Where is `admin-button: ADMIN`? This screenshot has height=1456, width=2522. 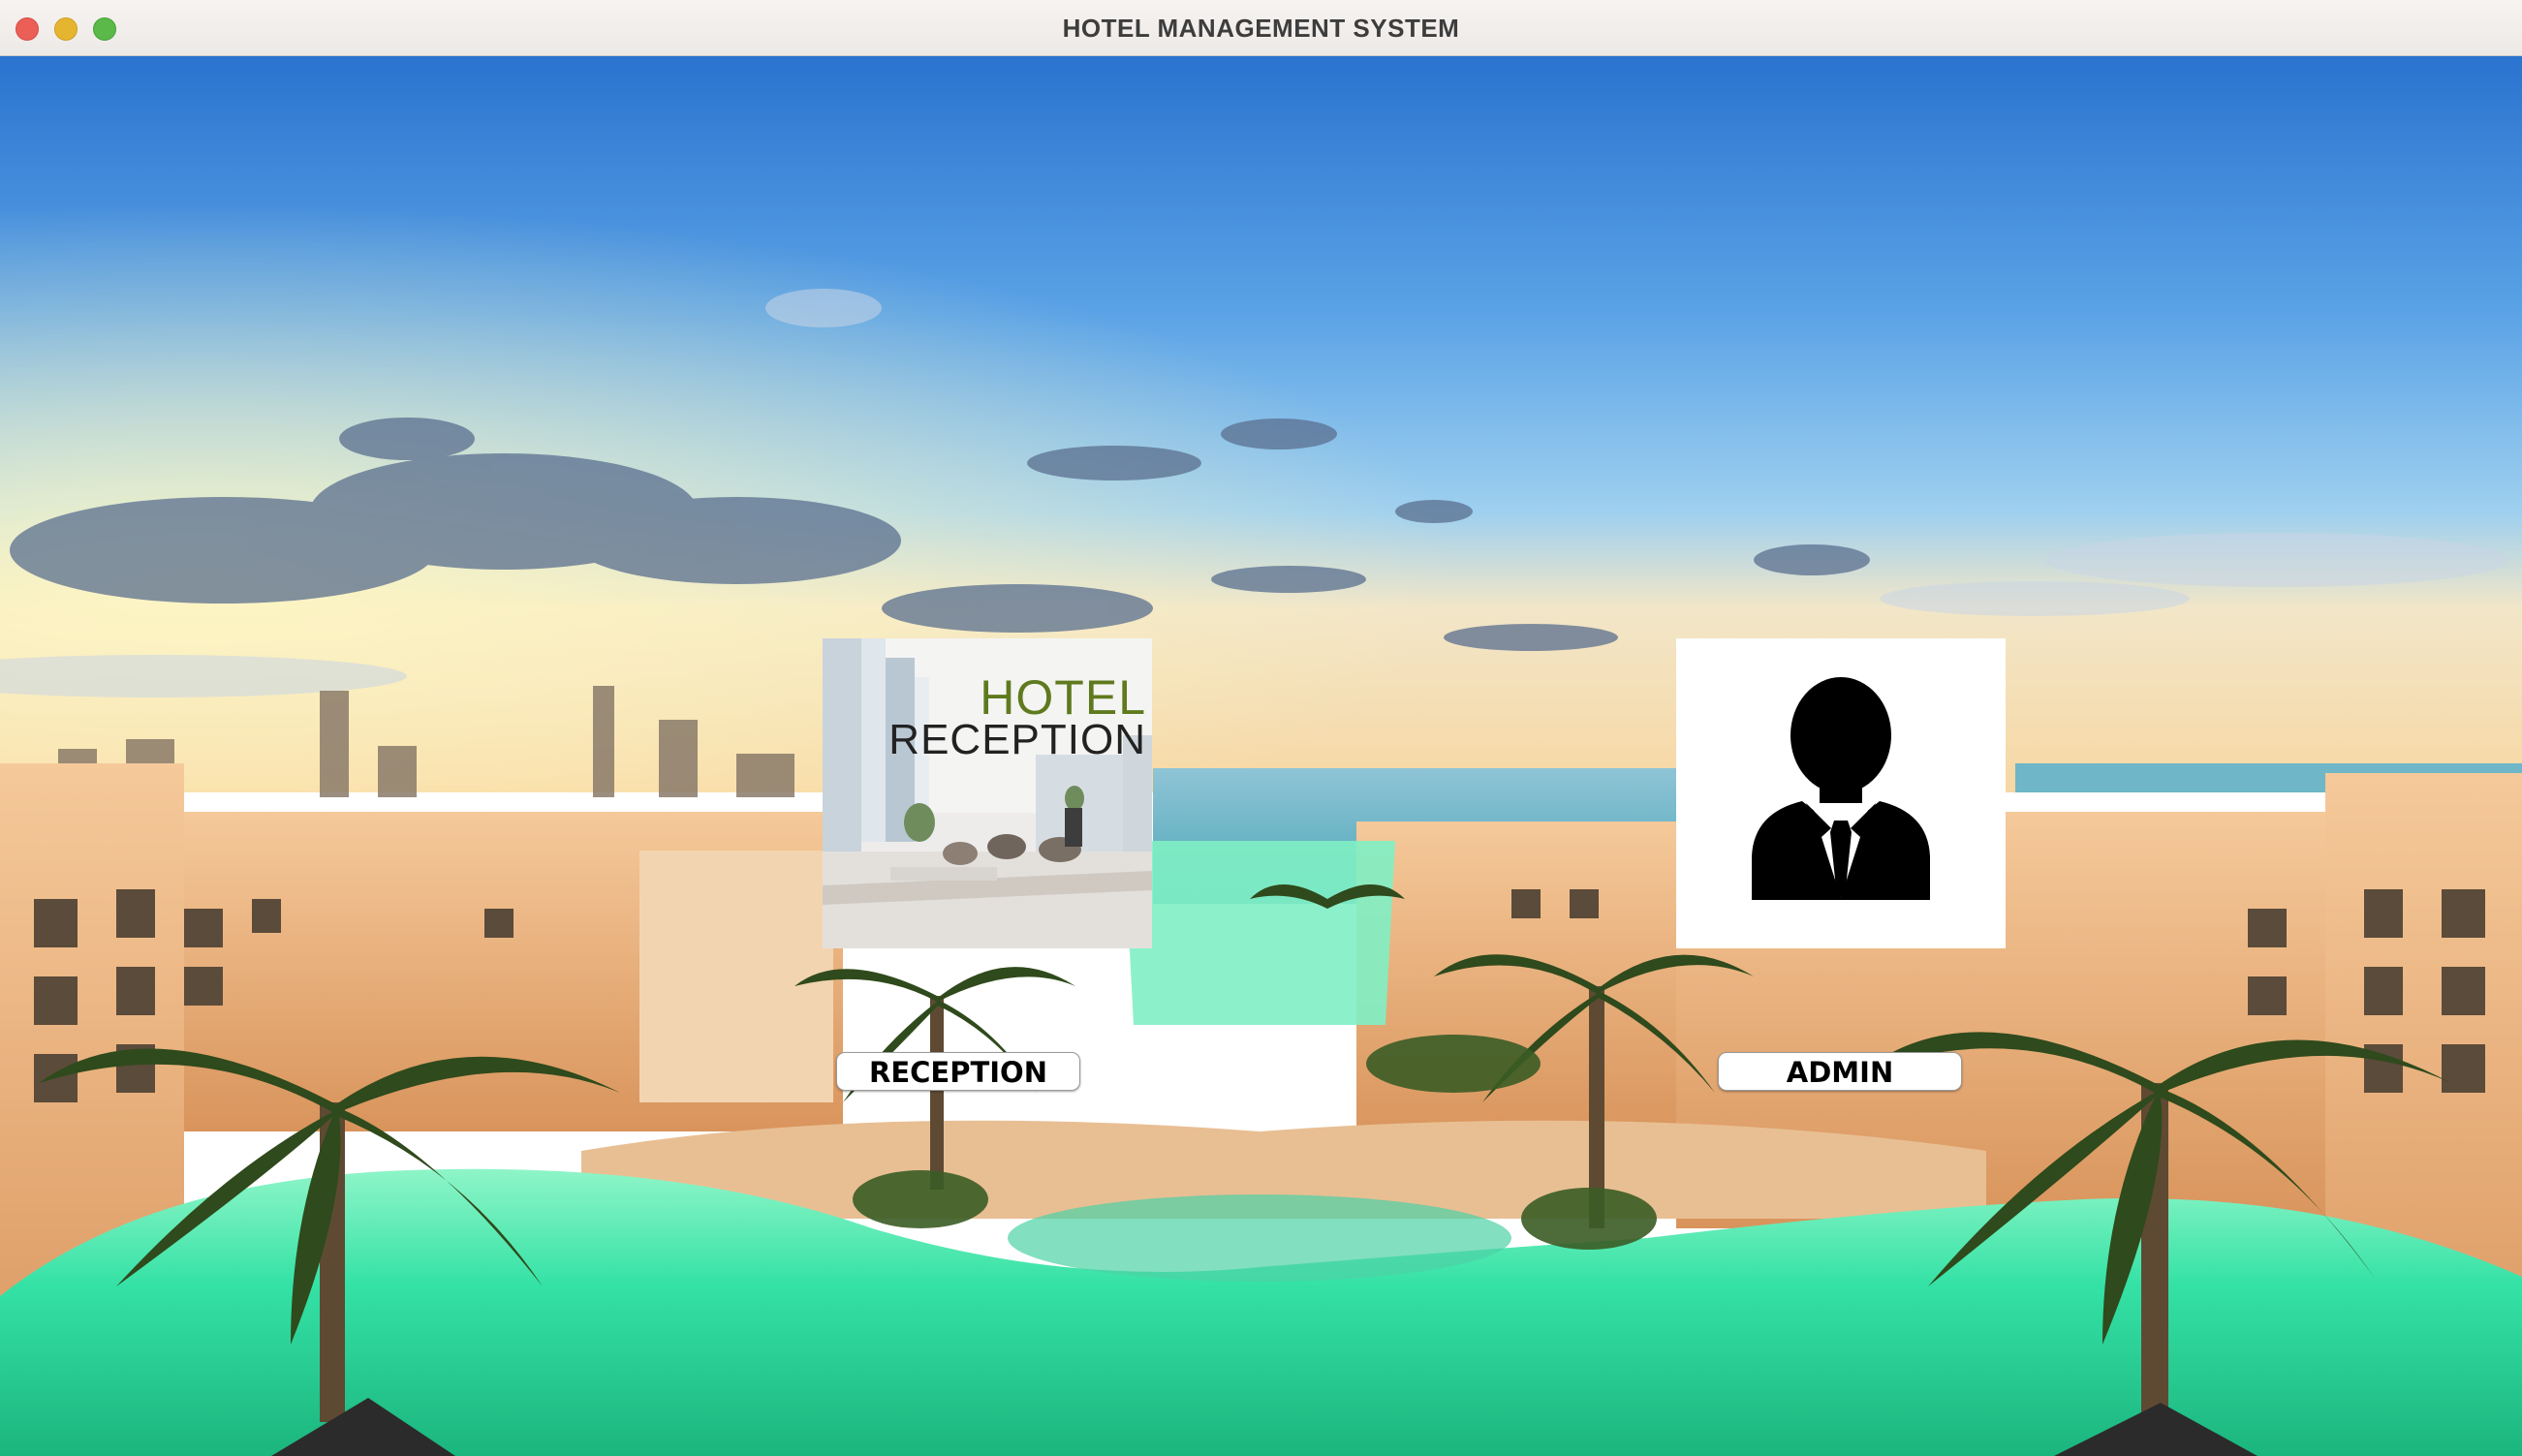
admin-button: ADMIN is located at coordinates (1840, 1071).